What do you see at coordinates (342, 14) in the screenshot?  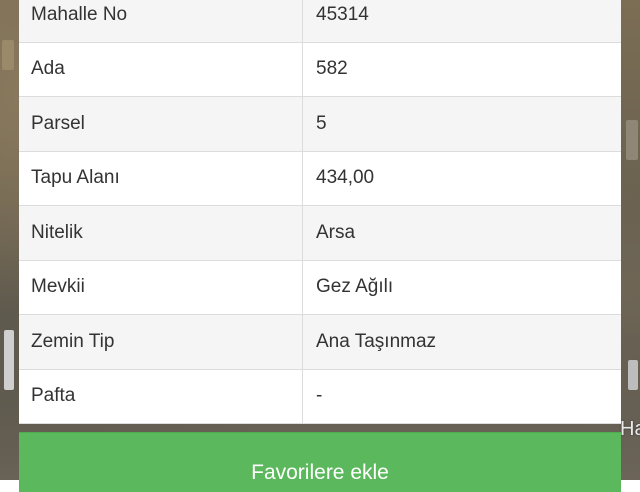 I see `row-value: 45314` at bounding box center [342, 14].